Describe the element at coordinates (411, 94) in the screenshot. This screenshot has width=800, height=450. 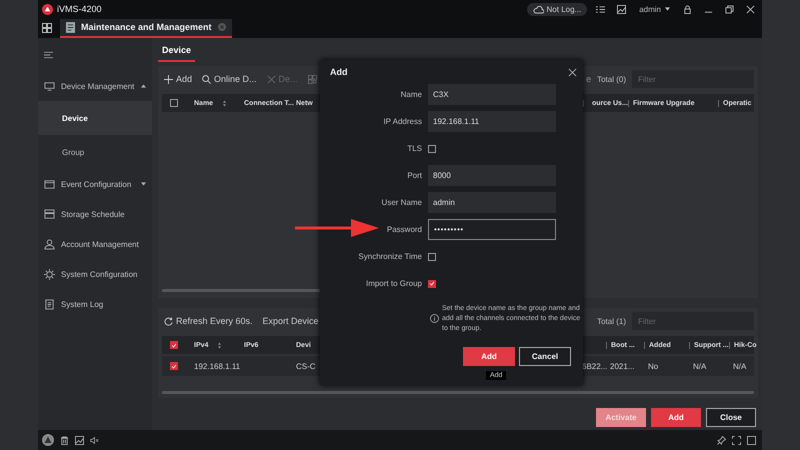
I see `field-label: Name` at that location.